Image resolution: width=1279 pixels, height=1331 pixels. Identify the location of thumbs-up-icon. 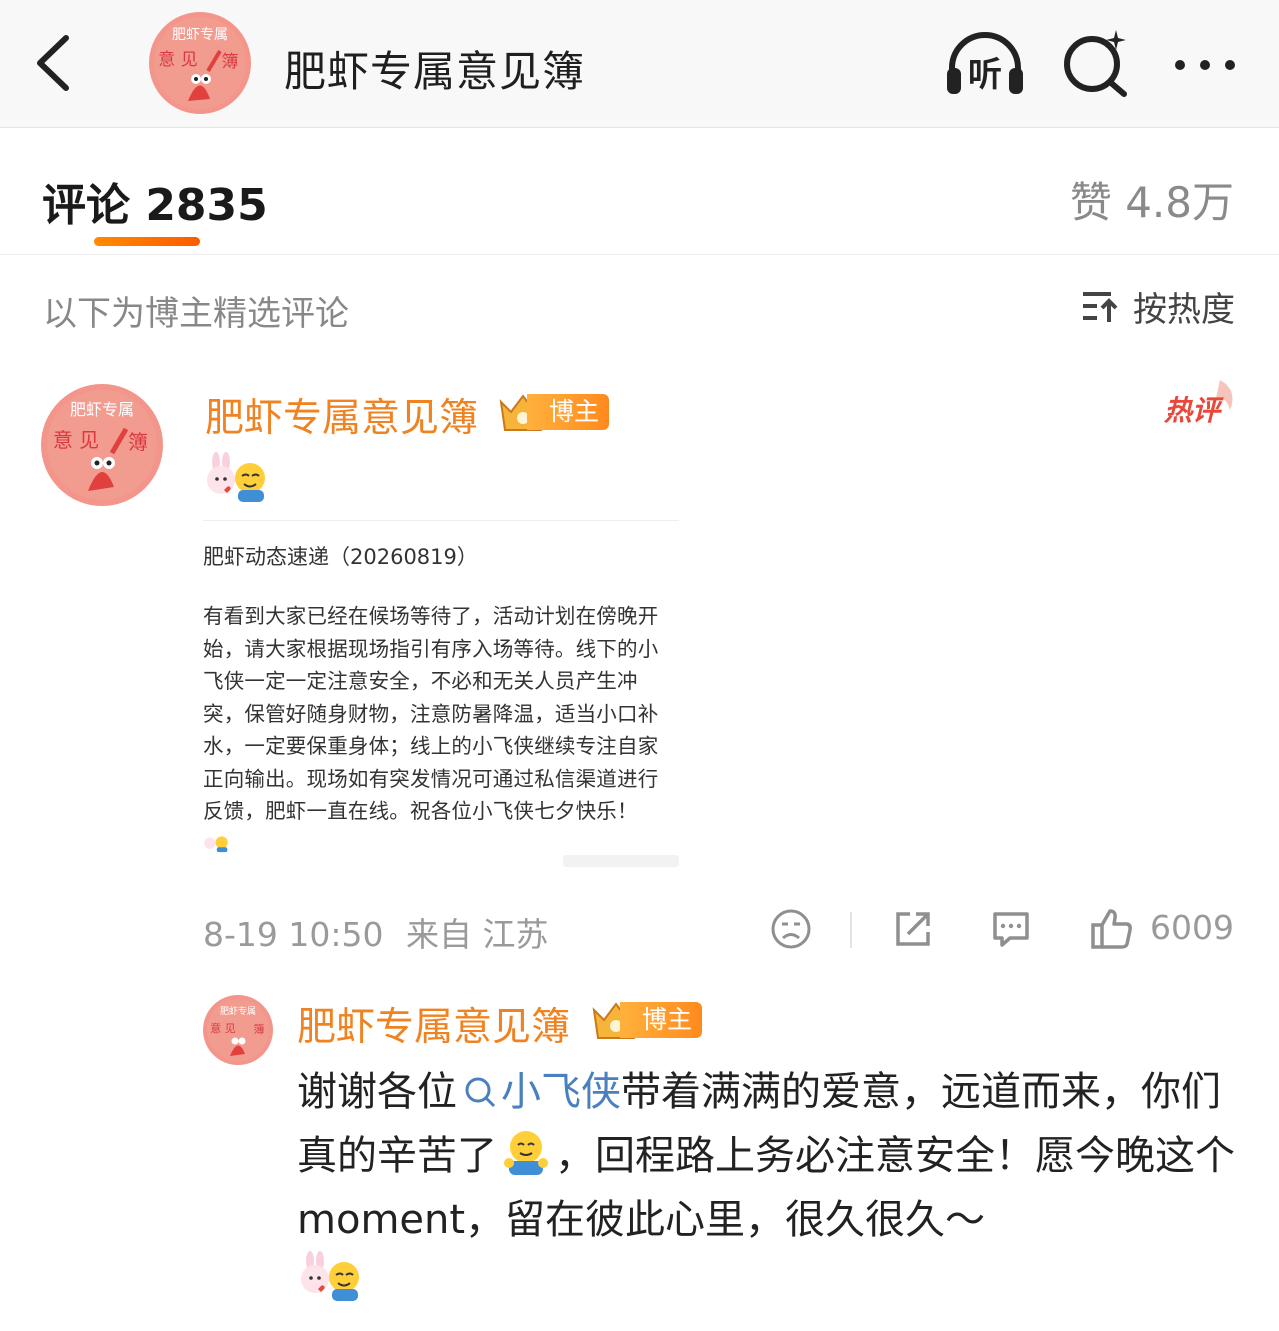
(1111, 929).